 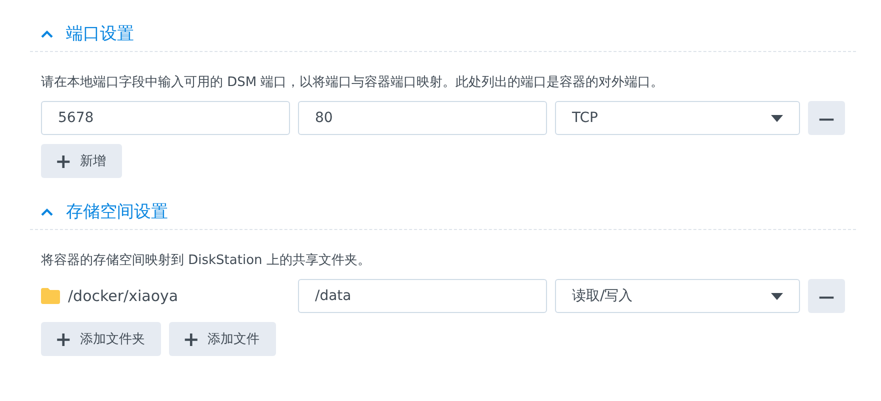 What do you see at coordinates (50, 296) in the screenshot?
I see `folder-icon` at bounding box center [50, 296].